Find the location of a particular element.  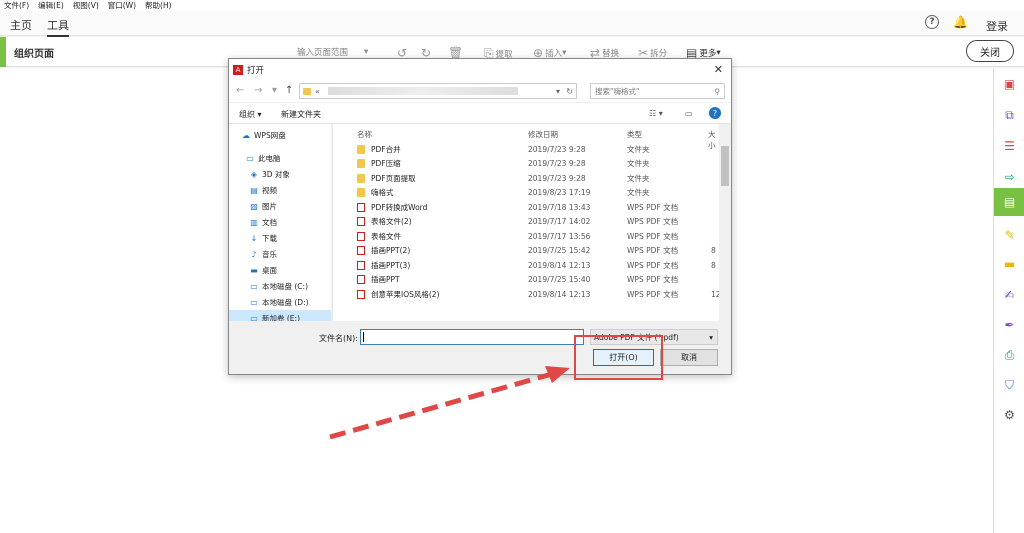

nav-item-downloads: ↓ 下载 is located at coordinates (280, 238).